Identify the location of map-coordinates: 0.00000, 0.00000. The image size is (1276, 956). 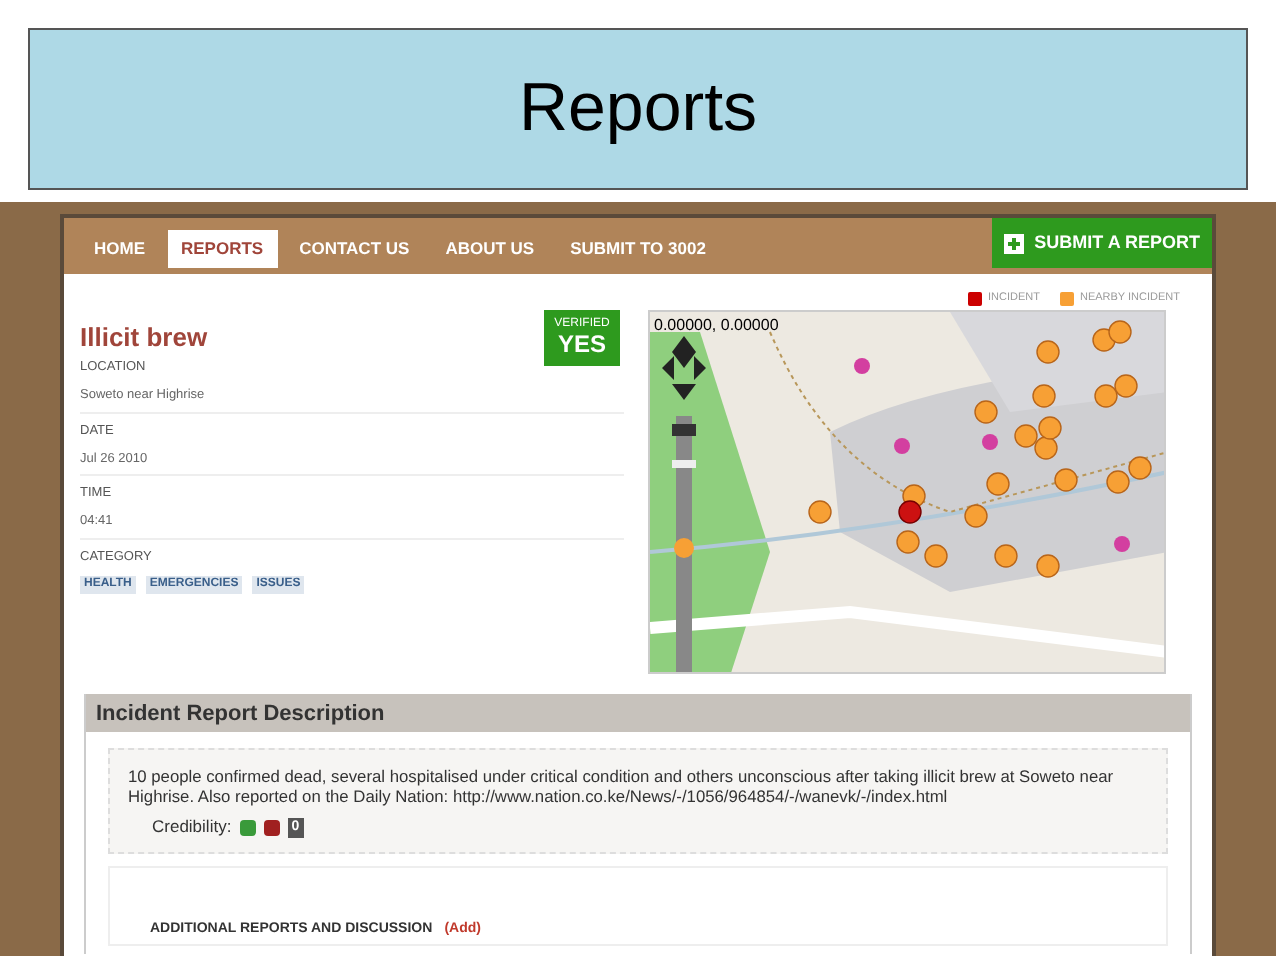
(716, 326).